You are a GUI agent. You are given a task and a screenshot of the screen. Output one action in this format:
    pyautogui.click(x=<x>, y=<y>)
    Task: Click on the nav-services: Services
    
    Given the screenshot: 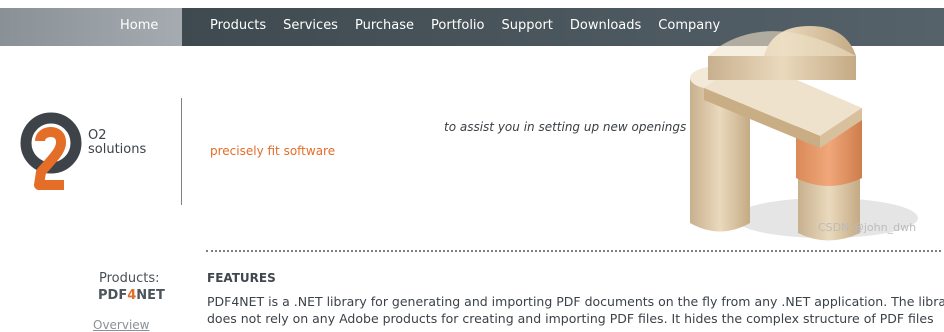 What is the action you would take?
    pyautogui.click(x=310, y=25)
    